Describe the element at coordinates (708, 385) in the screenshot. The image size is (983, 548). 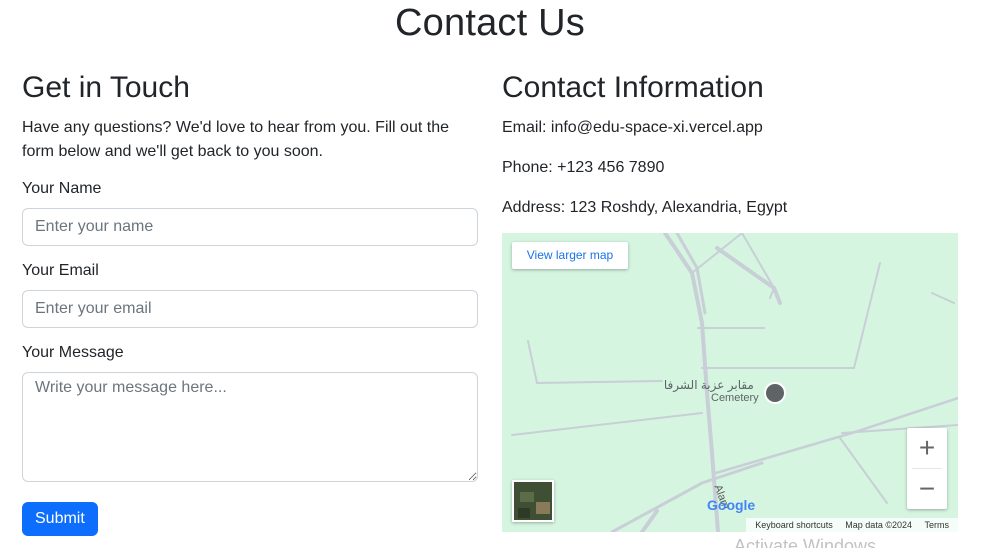
I see `poi-name: مقابر عزبة الشرفا` at that location.